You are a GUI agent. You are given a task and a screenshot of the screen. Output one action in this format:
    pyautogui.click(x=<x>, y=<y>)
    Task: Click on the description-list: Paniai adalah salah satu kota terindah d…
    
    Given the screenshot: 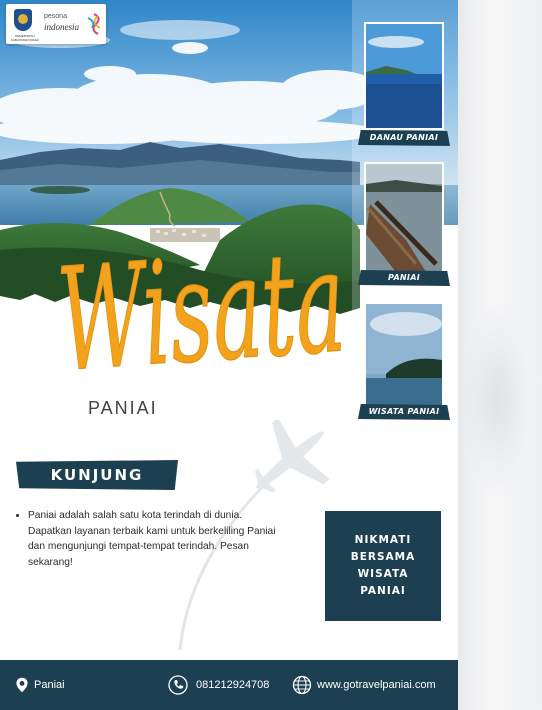 What is the action you would take?
    pyautogui.click(x=151, y=539)
    